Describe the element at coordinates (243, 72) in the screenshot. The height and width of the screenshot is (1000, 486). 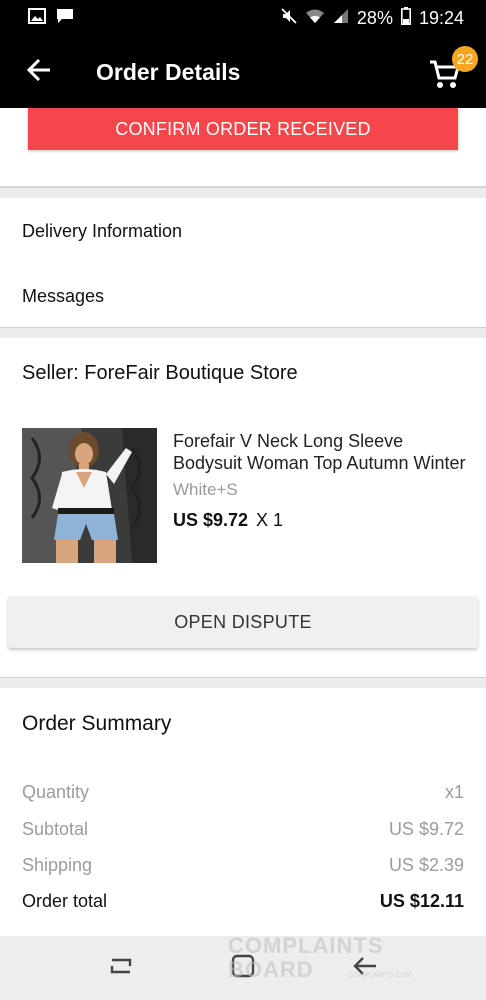
I see `app-bar: Order Details 22` at that location.